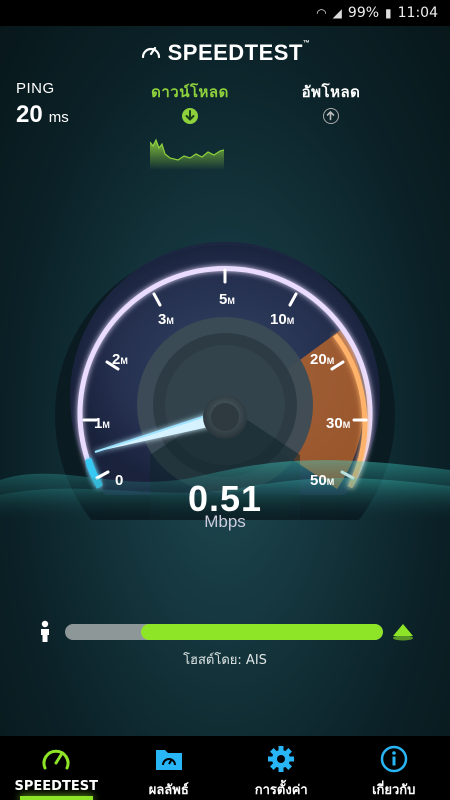 Image resolution: width=450 pixels, height=800 pixels. I want to click on nav-settings: การตั้งค่า, so click(281, 768).